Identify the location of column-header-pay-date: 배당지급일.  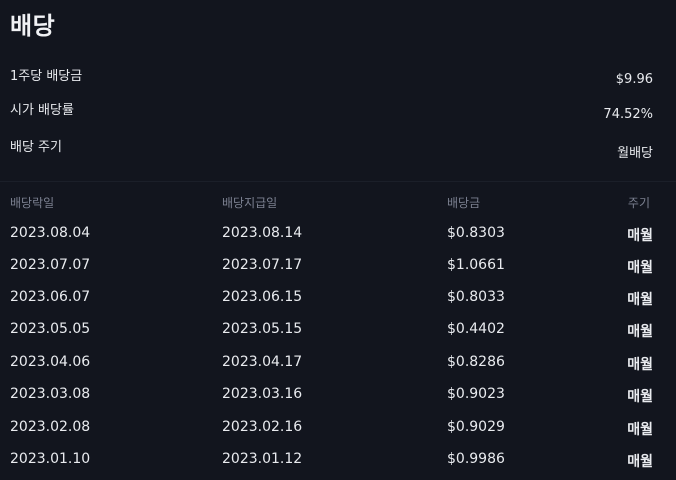
(250, 203).